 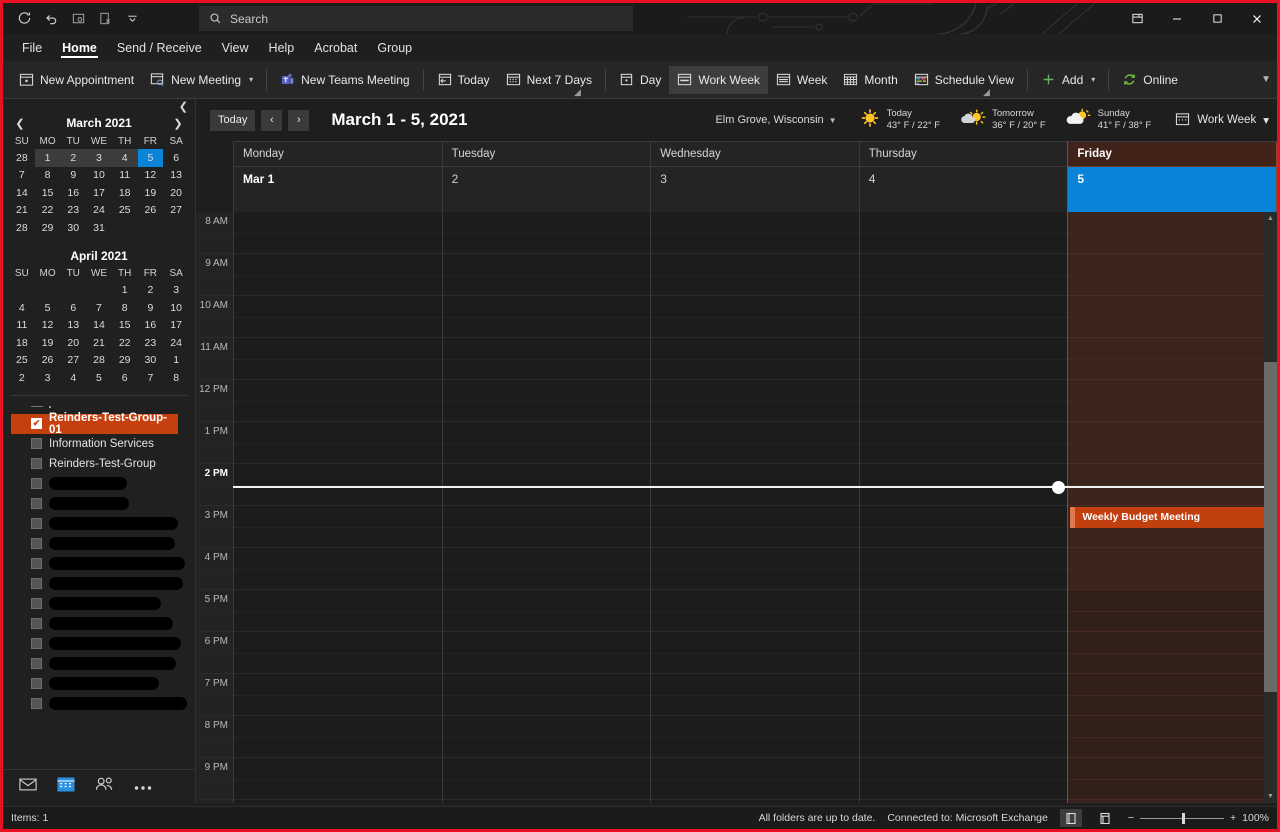 What do you see at coordinates (48, 193) in the screenshot?
I see `minical-day: 15` at bounding box center [48, 193].